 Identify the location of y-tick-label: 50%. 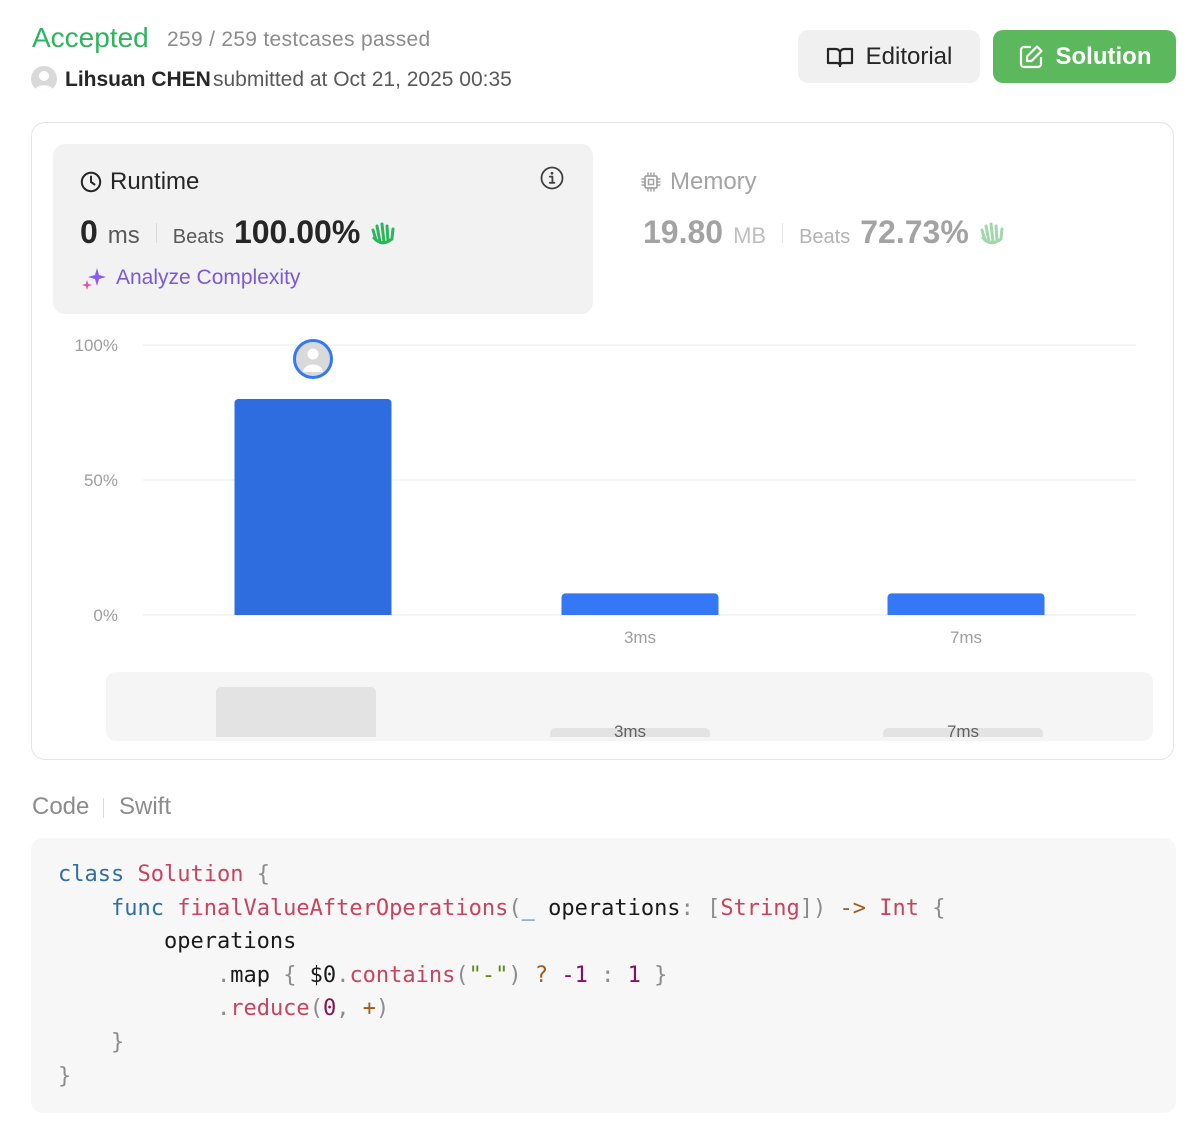
(101, 480).